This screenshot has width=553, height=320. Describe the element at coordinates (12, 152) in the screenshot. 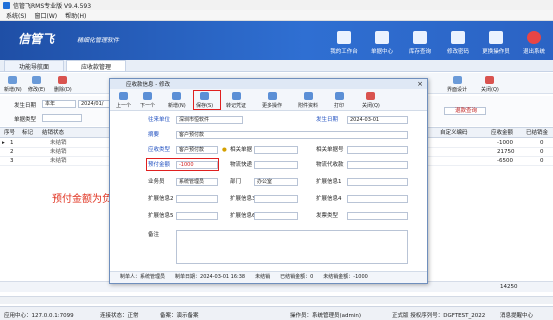

I see `row-no: 2` at that location.